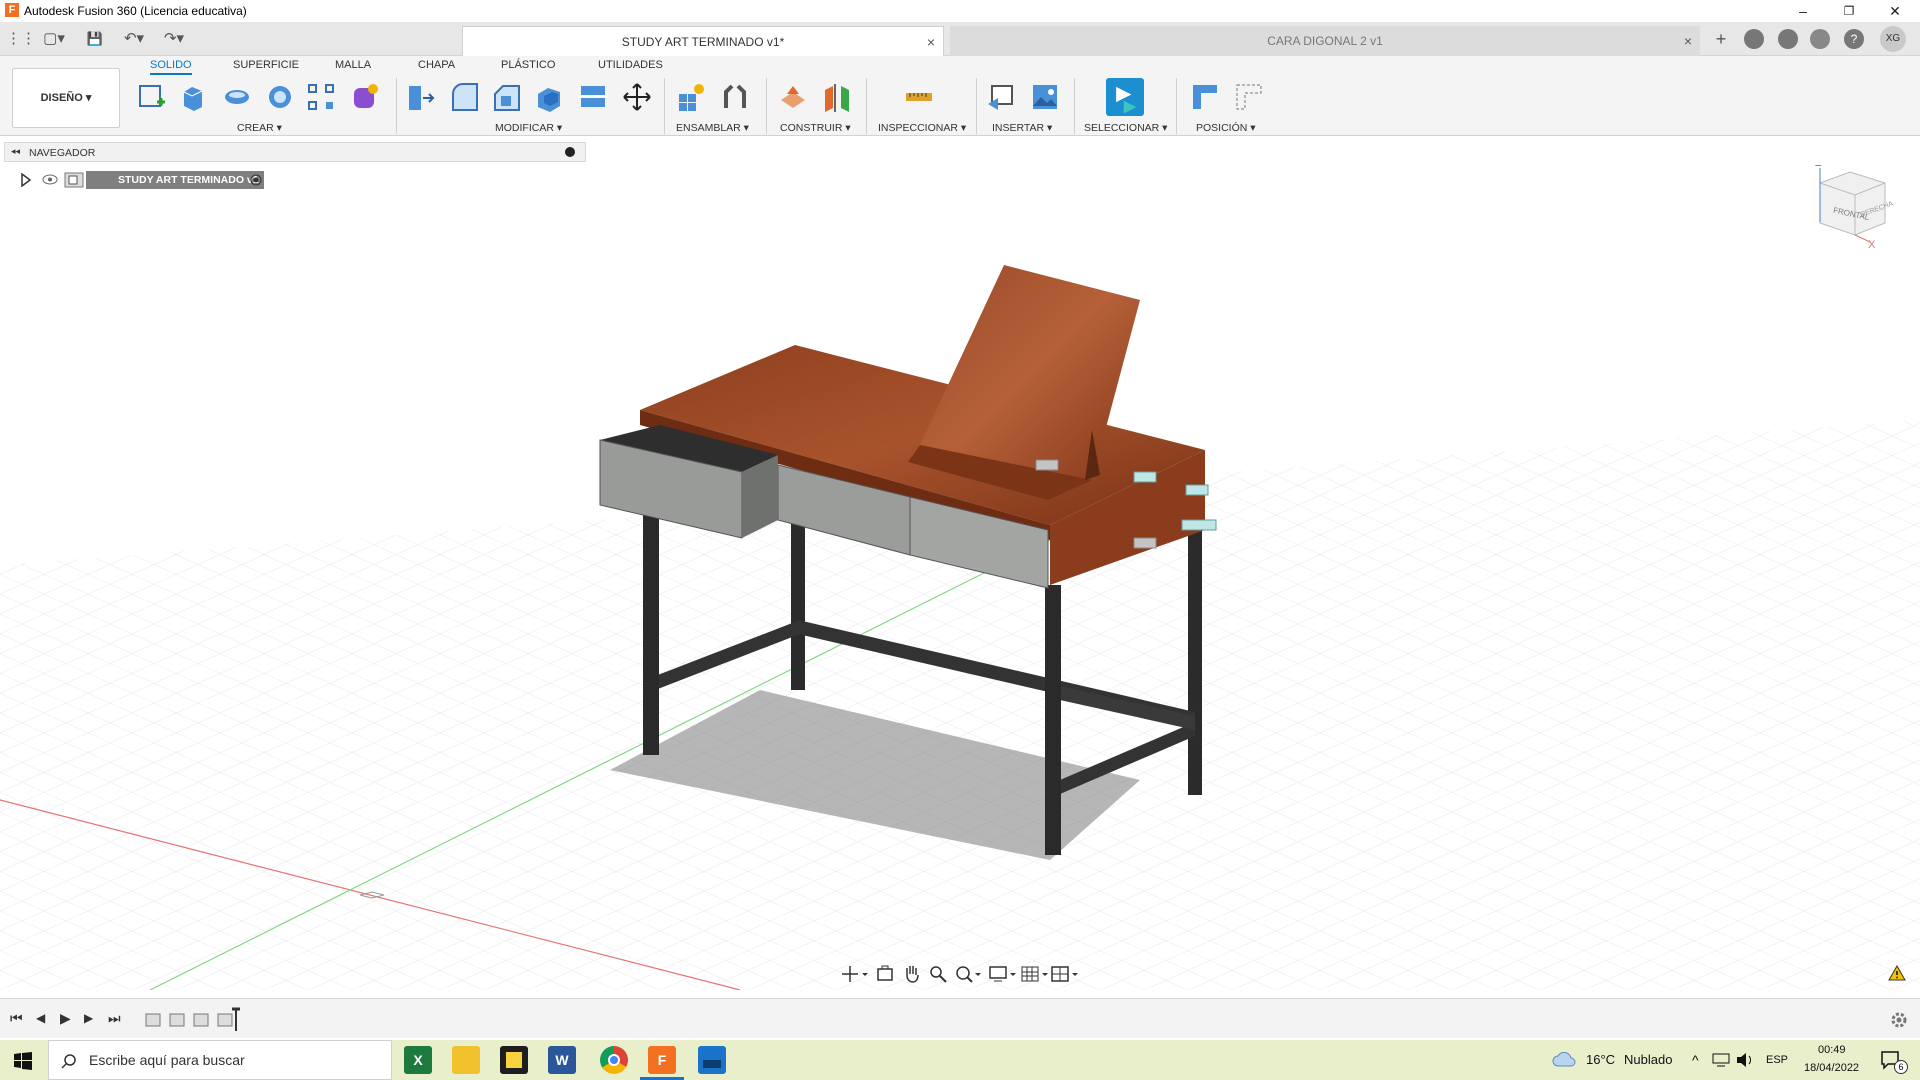  I want to click on tab-superficie: SUPERFICIE, so click(266, 65).